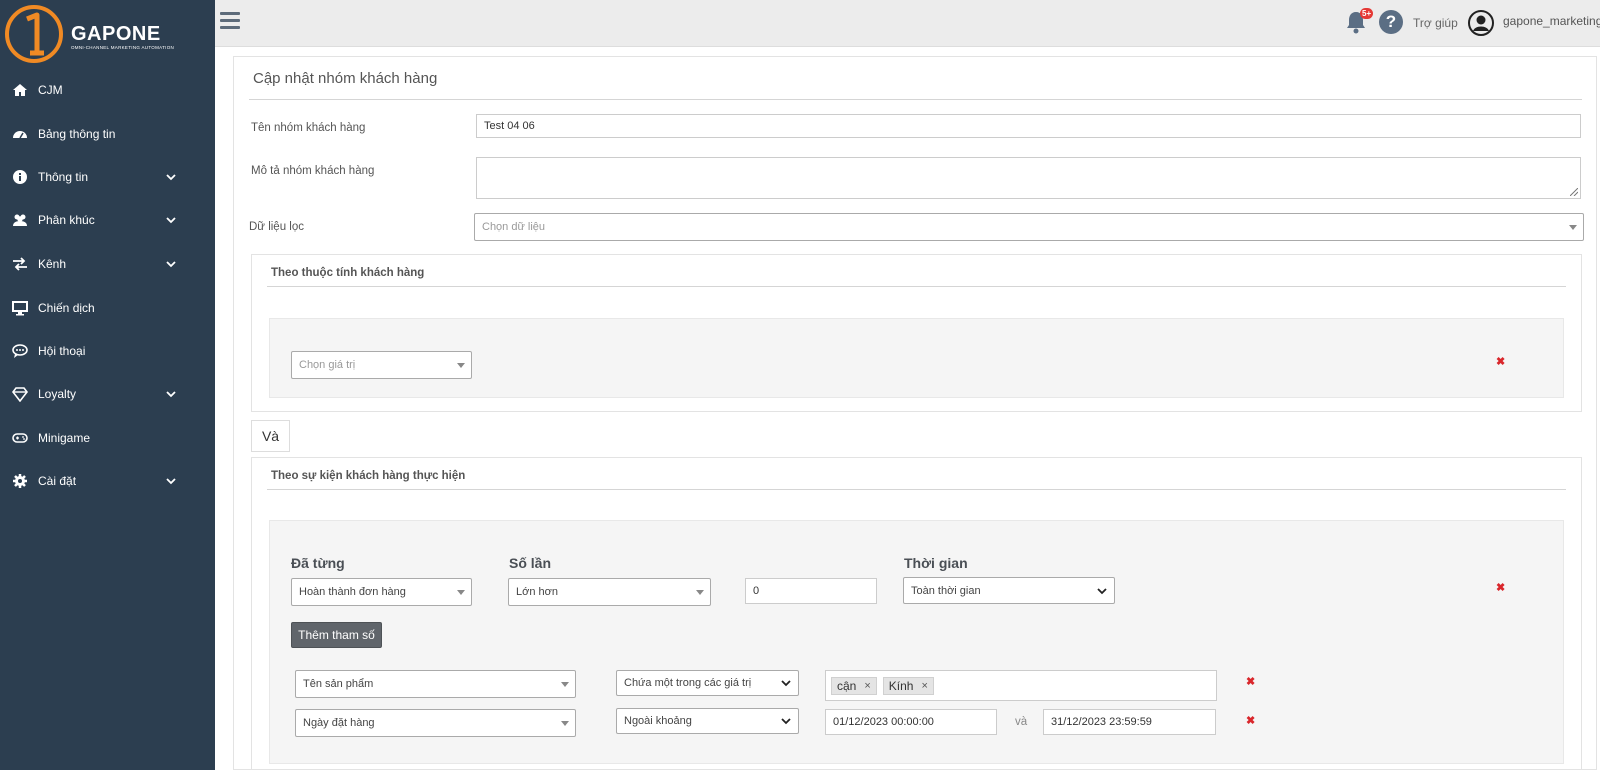  I want to click on group-desc-textarea, so click(1028, 178).